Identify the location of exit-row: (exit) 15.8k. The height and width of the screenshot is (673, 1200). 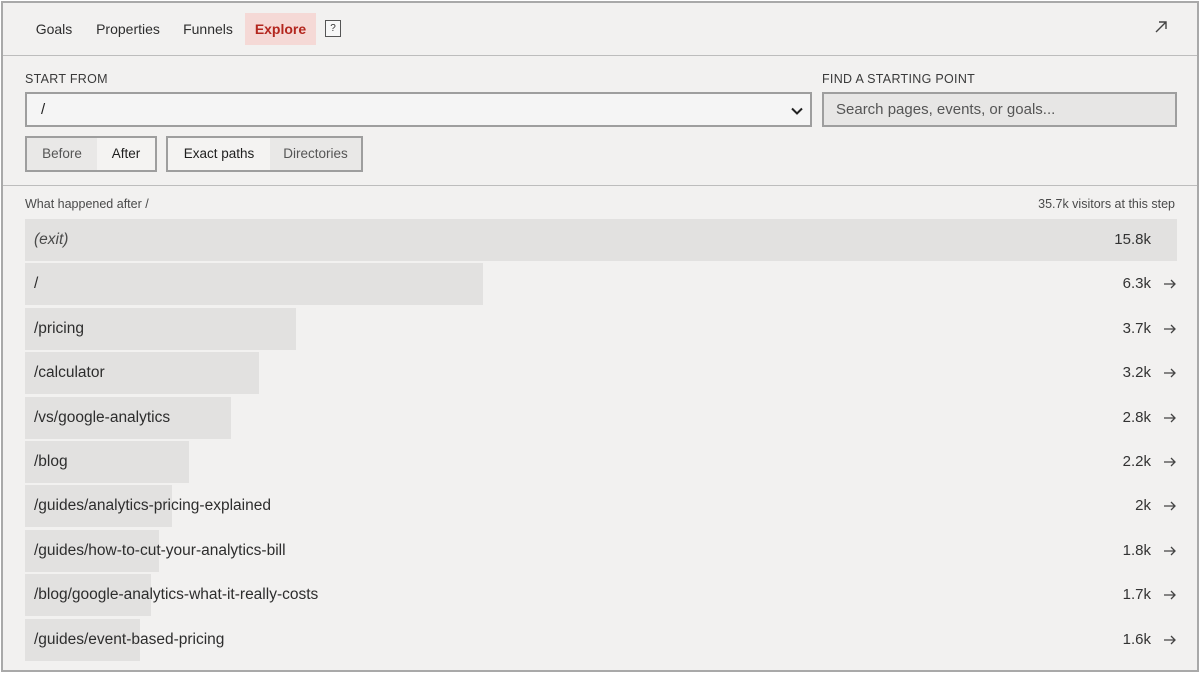
(601, 240).